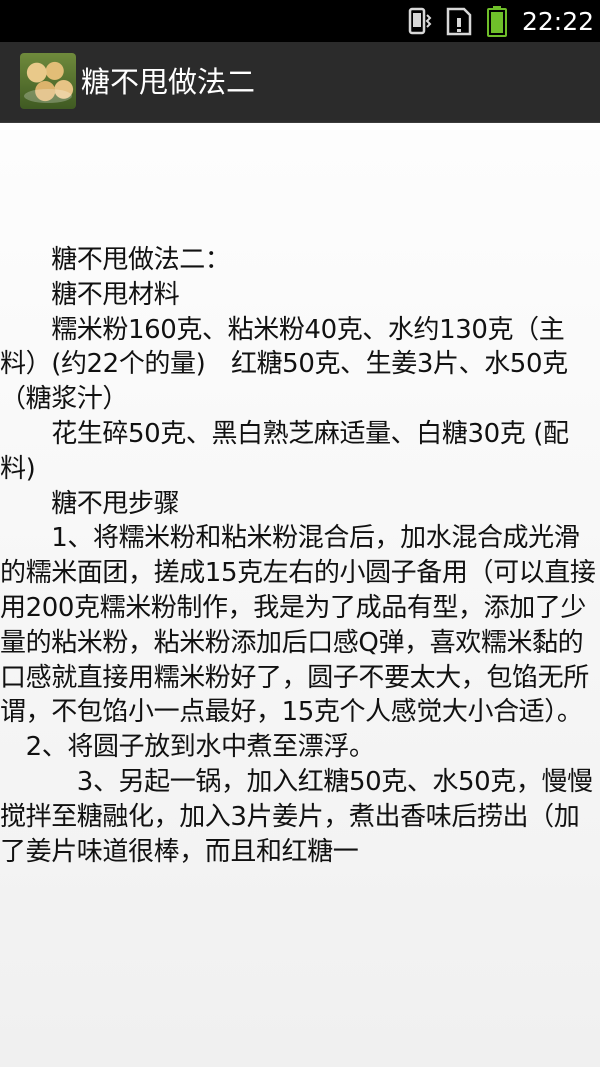  I want to click on action-bar: 糖不甩做法二, so click(300, 82).